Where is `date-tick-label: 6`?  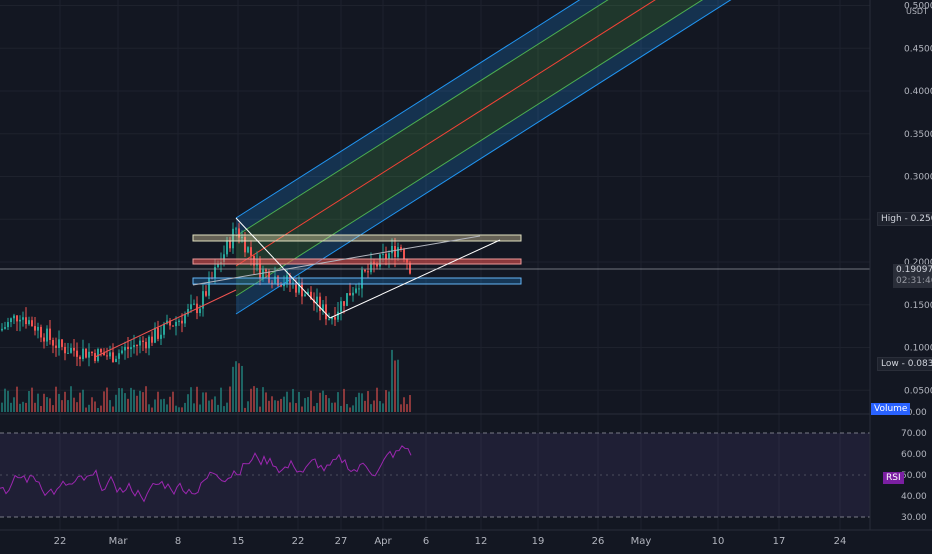 date-tick-label: 6 is located at coordinates (426, 541).